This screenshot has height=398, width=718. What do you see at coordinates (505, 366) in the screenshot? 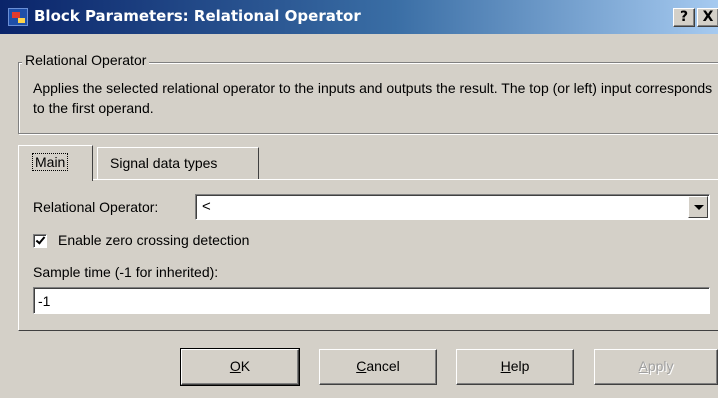
I see `help-accel: H` at bounding box center [505, 366].